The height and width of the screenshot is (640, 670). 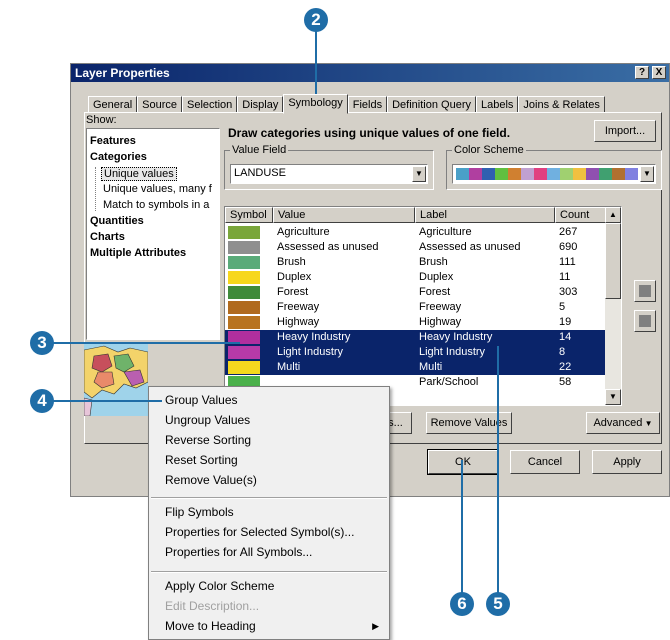 I want to click on table-row: Highway Highway 19, so click(x=415, y=322).